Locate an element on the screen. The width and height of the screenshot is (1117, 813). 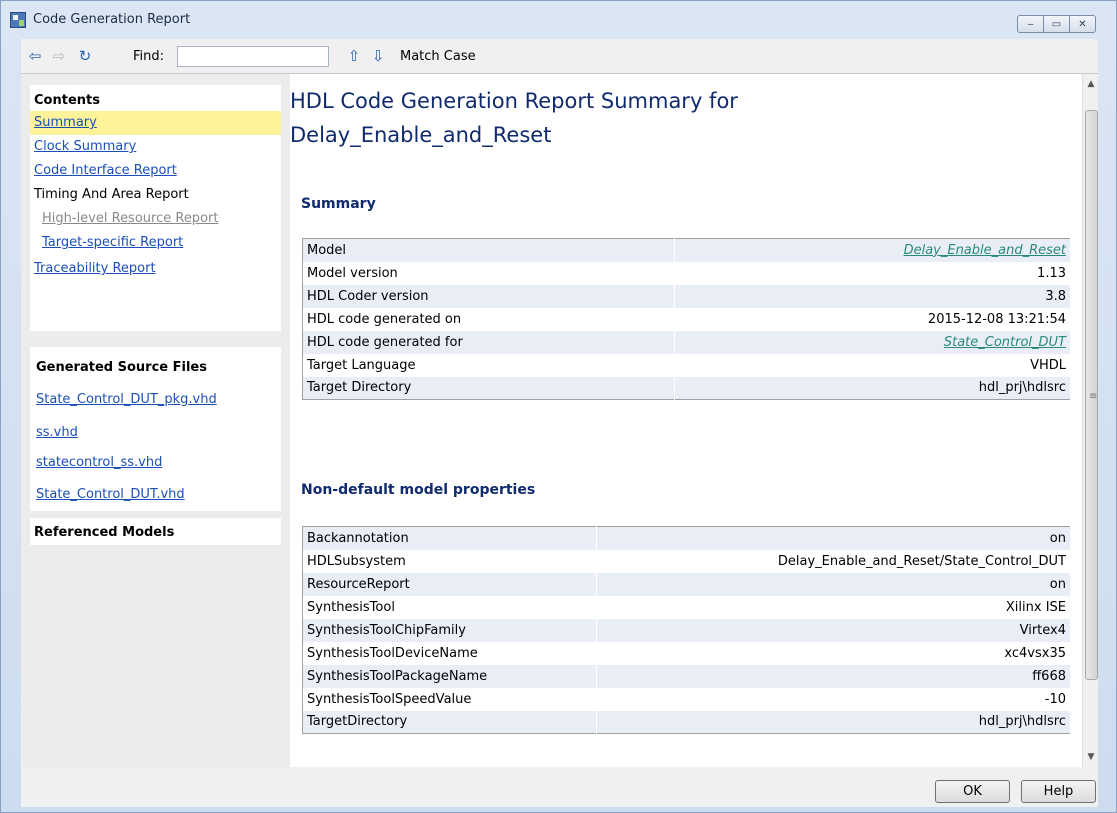
table-row: Target Directory hdl_prj\hdlsrc is located at coordinates (686, 388).